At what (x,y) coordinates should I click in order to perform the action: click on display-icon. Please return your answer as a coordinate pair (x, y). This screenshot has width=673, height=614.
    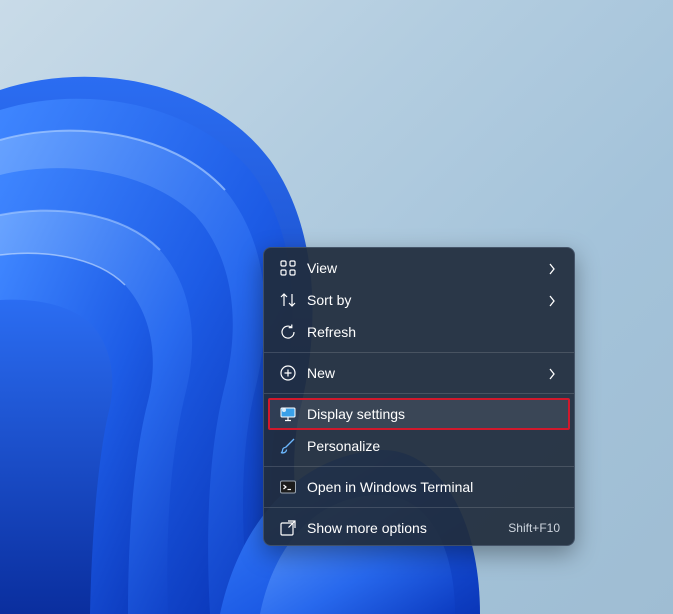
    Looking at the image, I should click on (288, 414).